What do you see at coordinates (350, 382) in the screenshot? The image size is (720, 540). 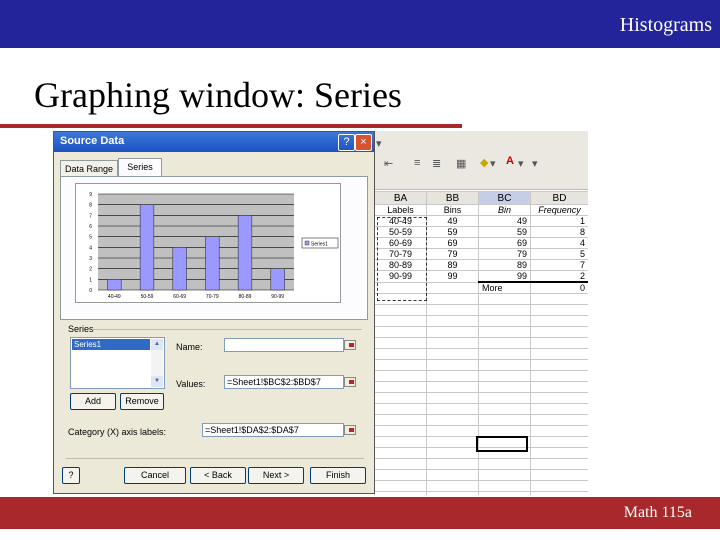 I see `values-collapse-icon` at bounding box center [350, 382].